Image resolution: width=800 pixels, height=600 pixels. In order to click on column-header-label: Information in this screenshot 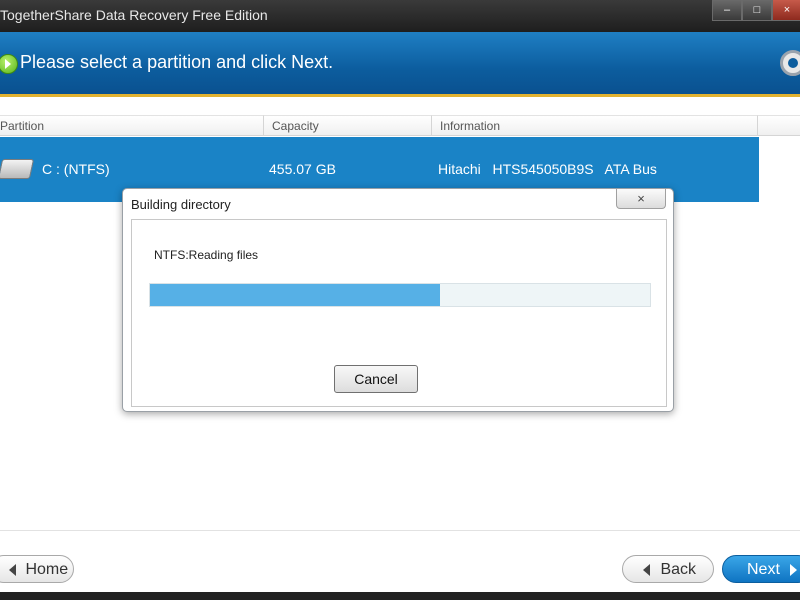, I will do `click(470, 126)`.